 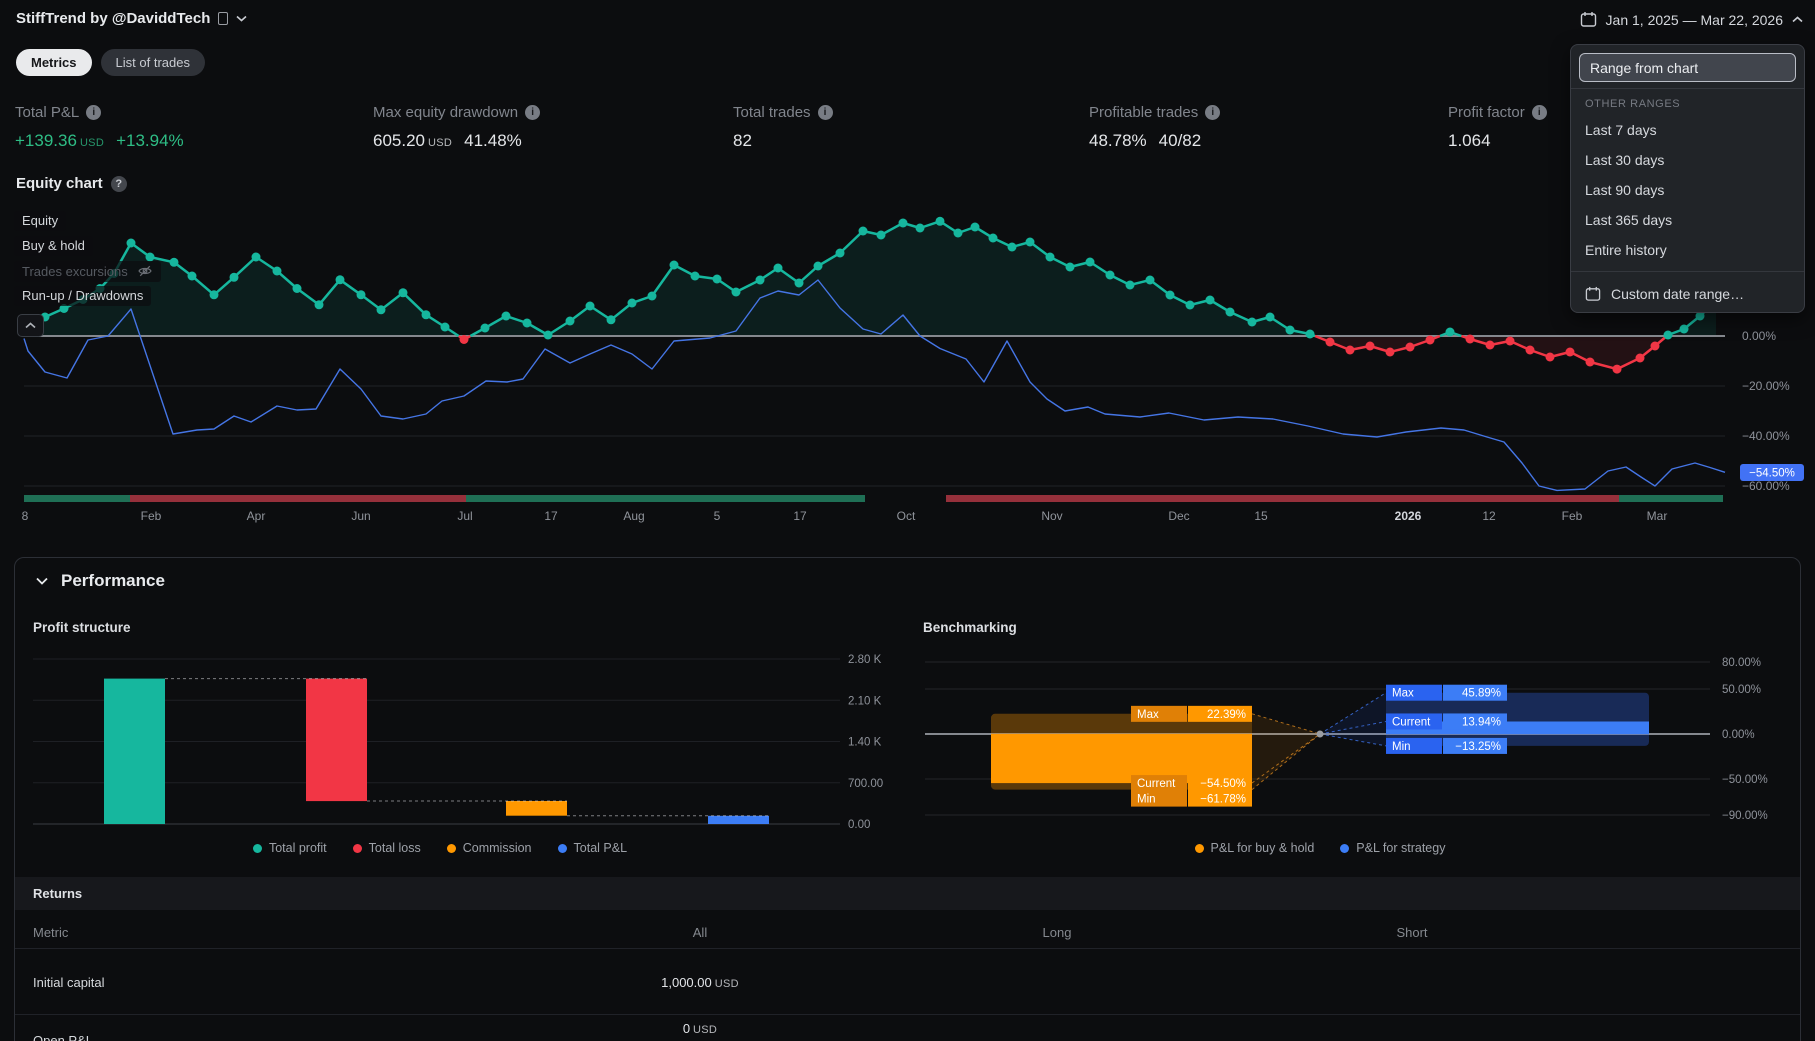 What do you see at coordinates (1392, 848) in the screenshot?
I see `legend-item-p-l-for-strategy: P&L for strategy` at bounding box center [1392, 848].